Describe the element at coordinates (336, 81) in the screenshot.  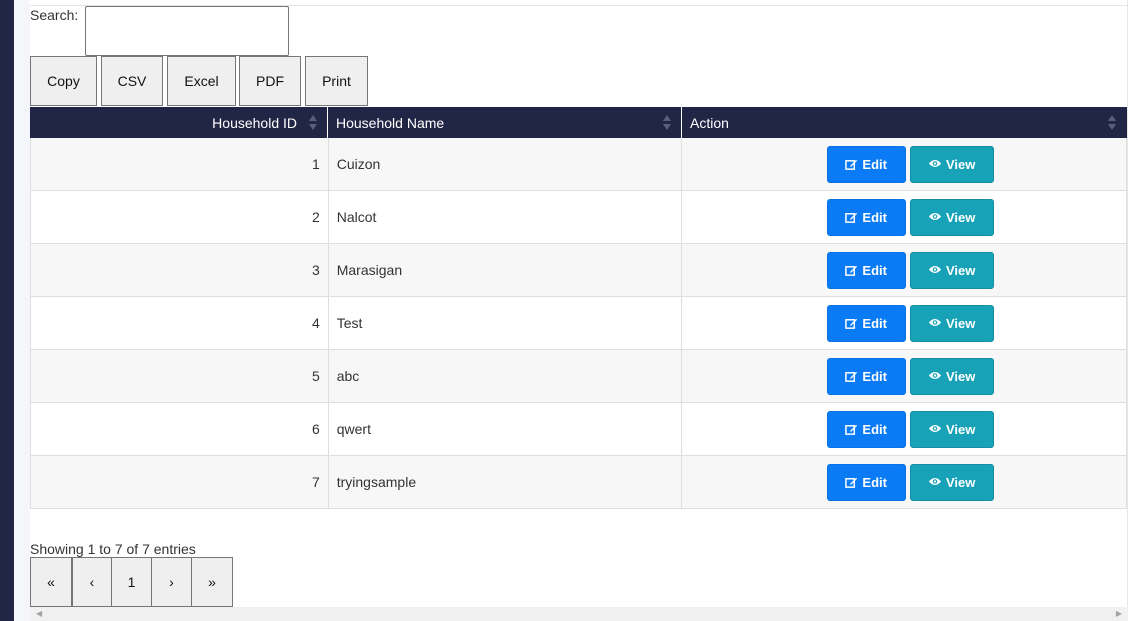
I see `print-button: Print` at that location.